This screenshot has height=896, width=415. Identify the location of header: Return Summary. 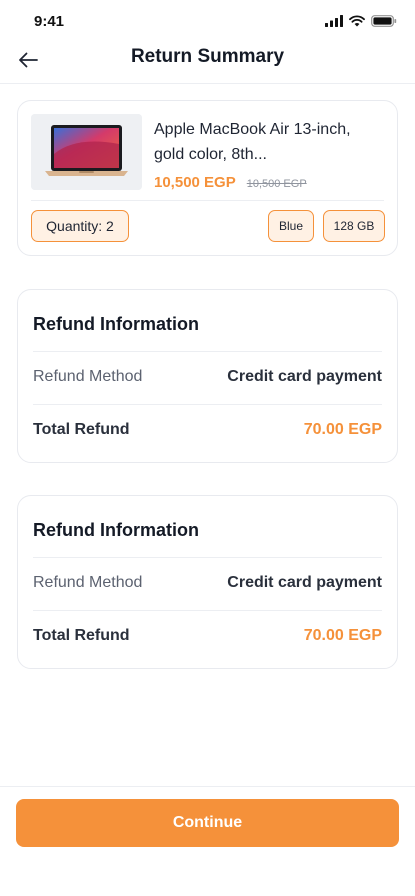
(207, 61).